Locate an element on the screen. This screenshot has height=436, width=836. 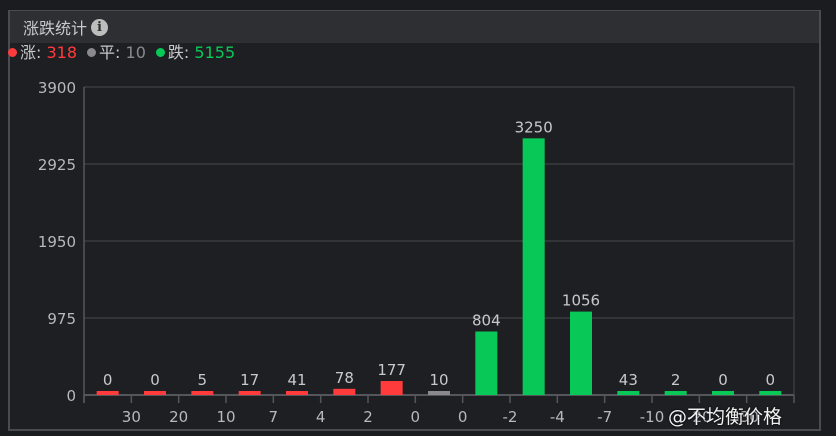
y-tick-label: 2925 is located at coordinates (57, 165).